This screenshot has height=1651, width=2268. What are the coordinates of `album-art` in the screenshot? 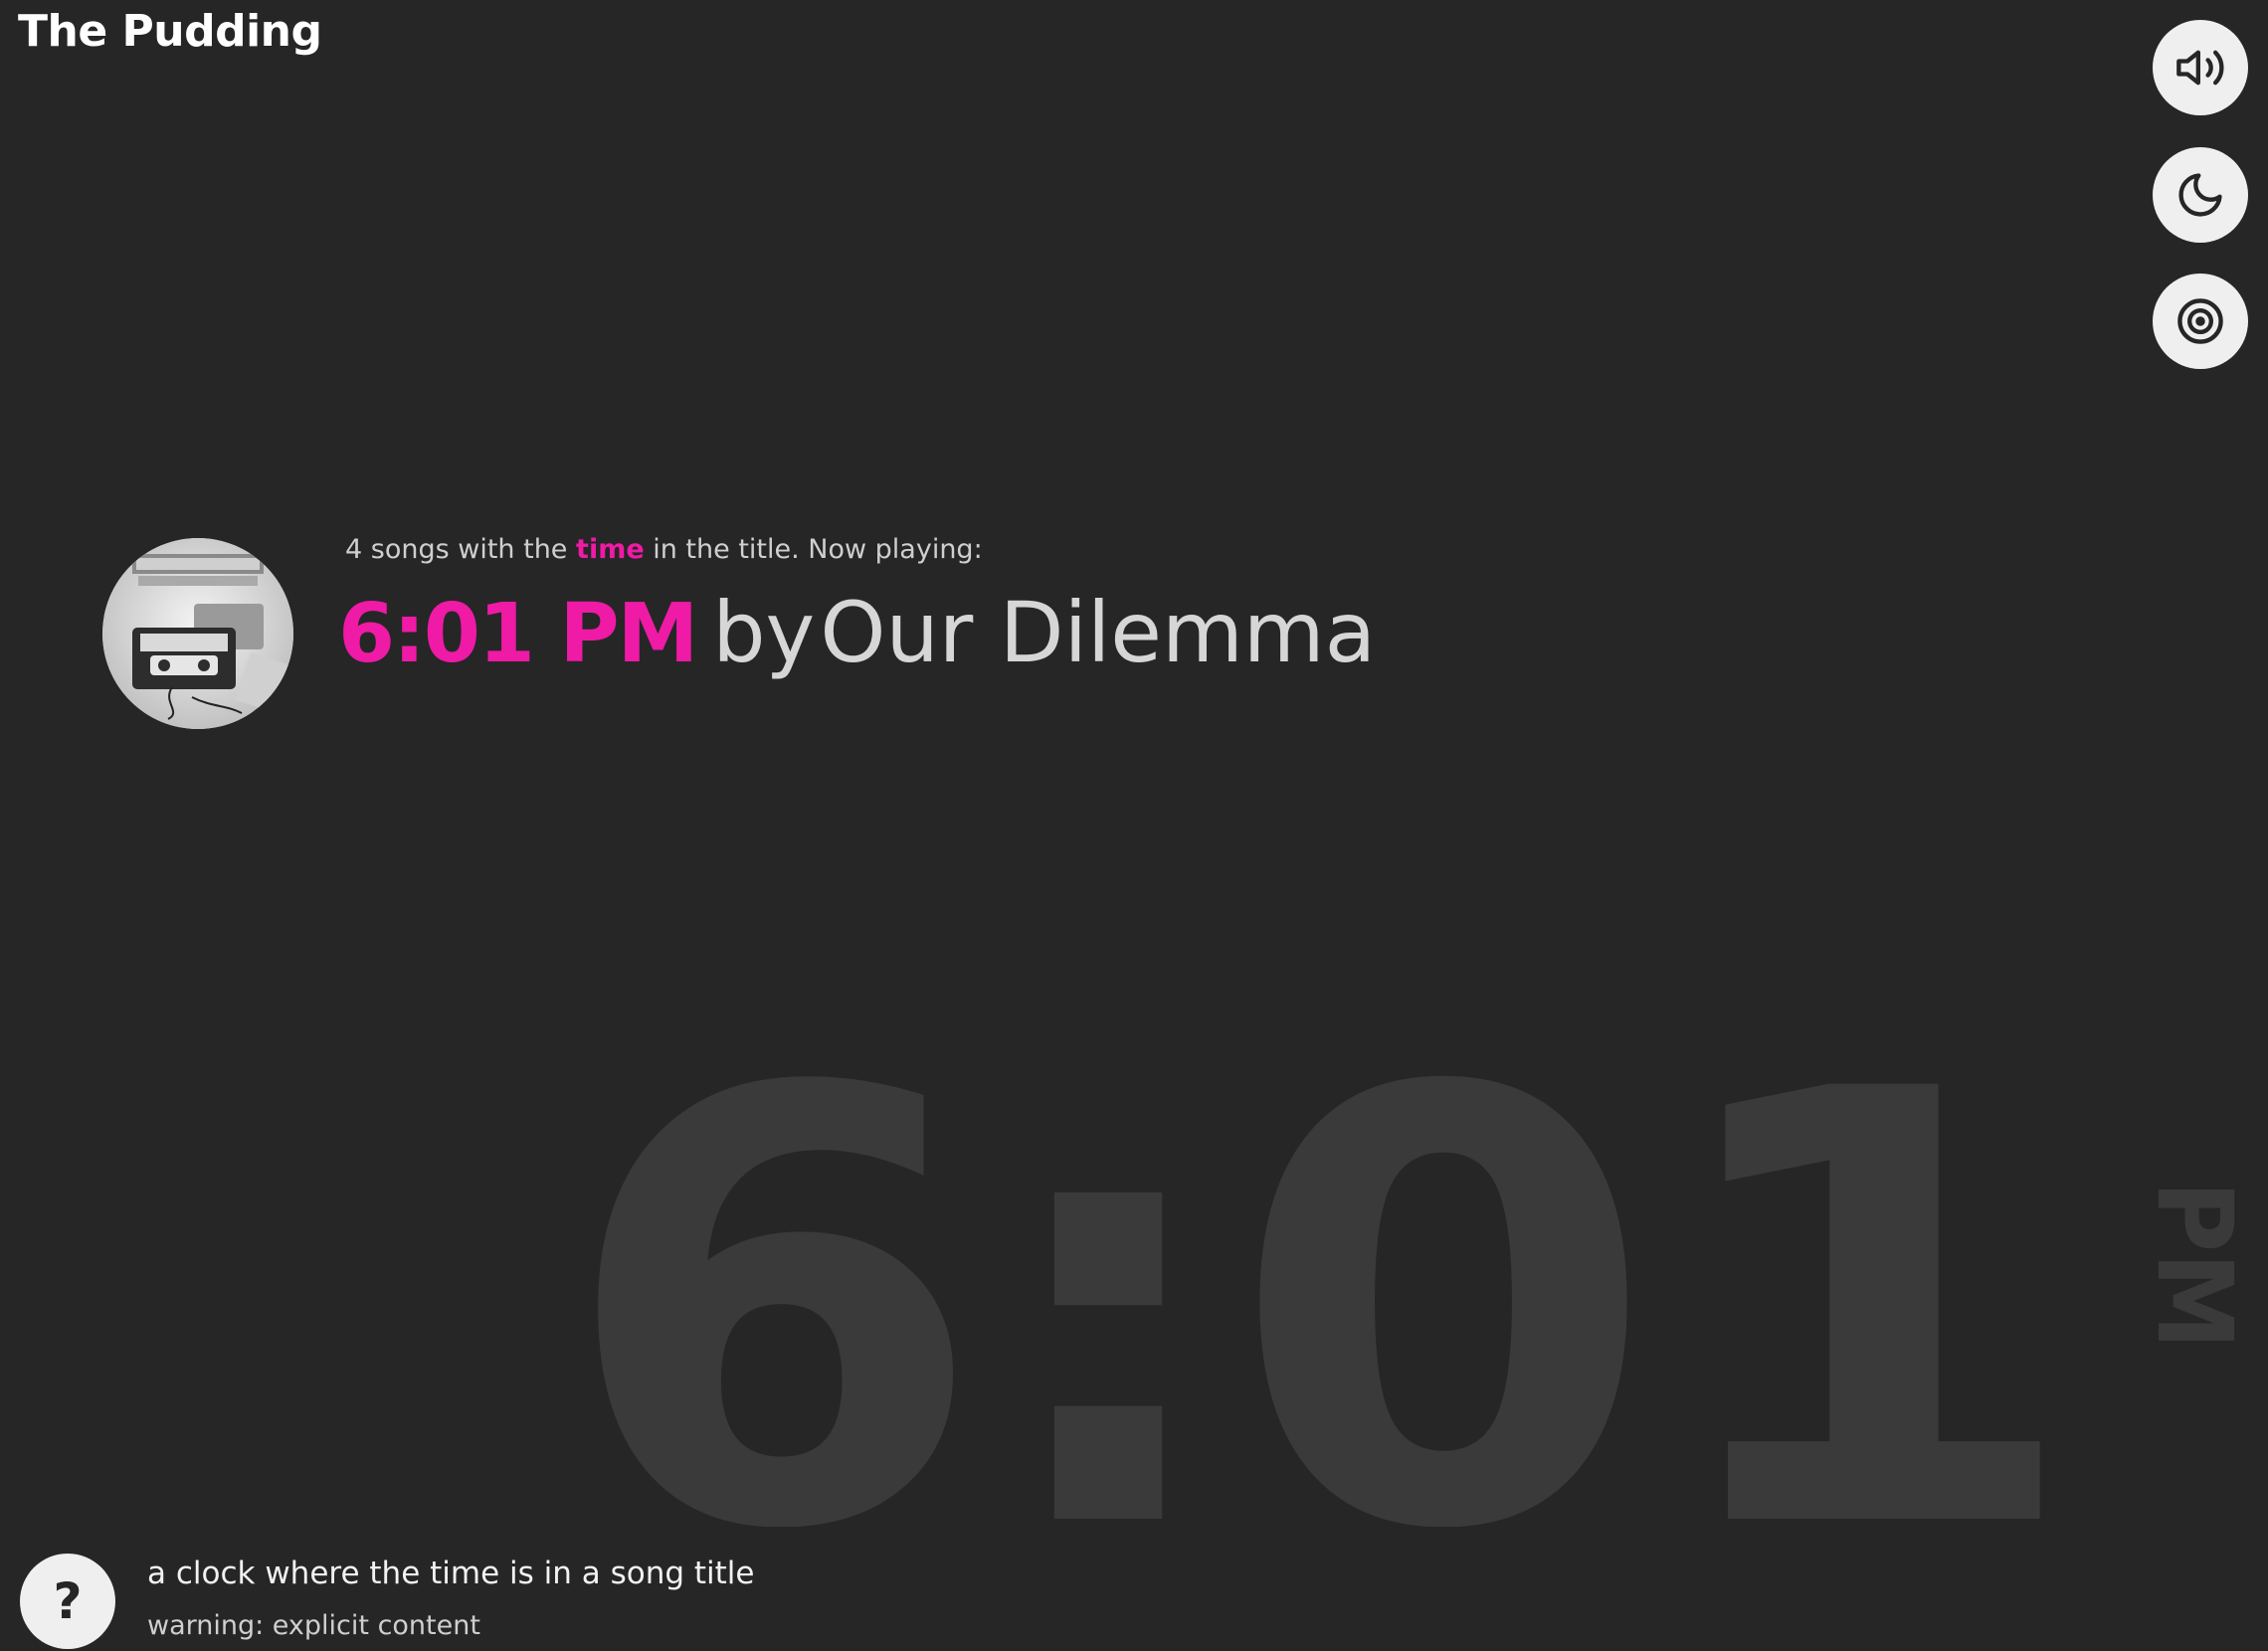 It's located at (197, 633).